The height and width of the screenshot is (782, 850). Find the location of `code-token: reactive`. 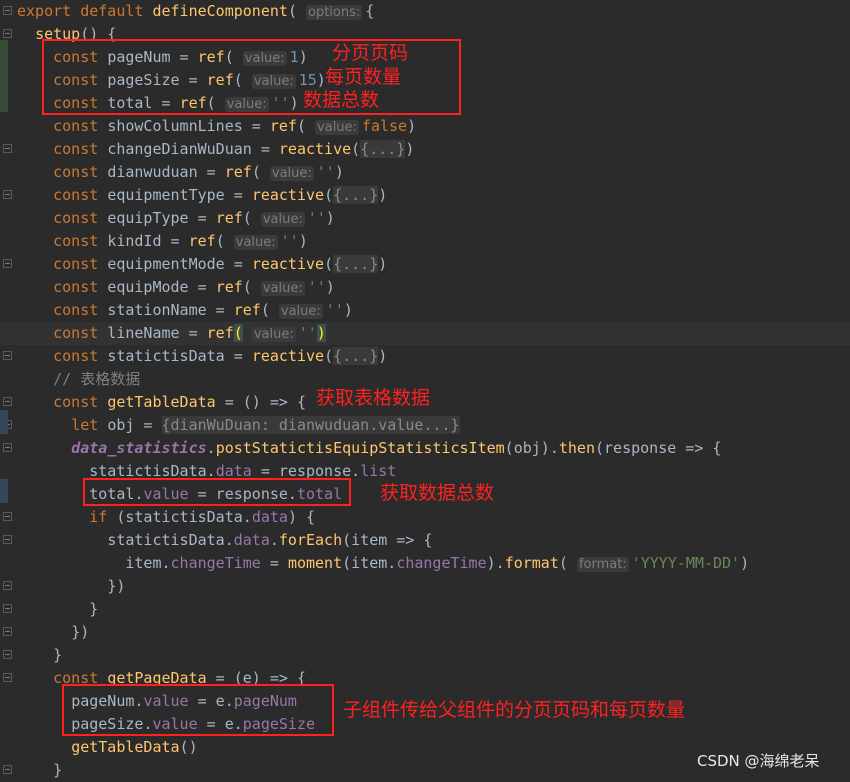

code-token: reactive is located at coordinates (315, 149).